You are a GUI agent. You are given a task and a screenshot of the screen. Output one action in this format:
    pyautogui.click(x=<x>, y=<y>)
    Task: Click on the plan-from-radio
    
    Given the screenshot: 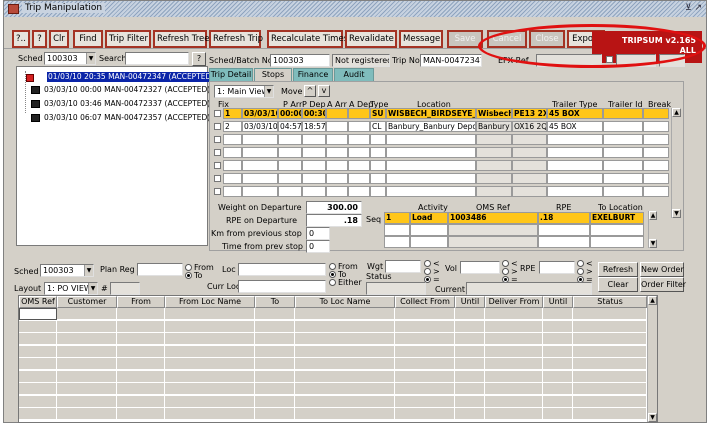 What is the action you would take?
    pyautogui.click(x=188, y=267)
    